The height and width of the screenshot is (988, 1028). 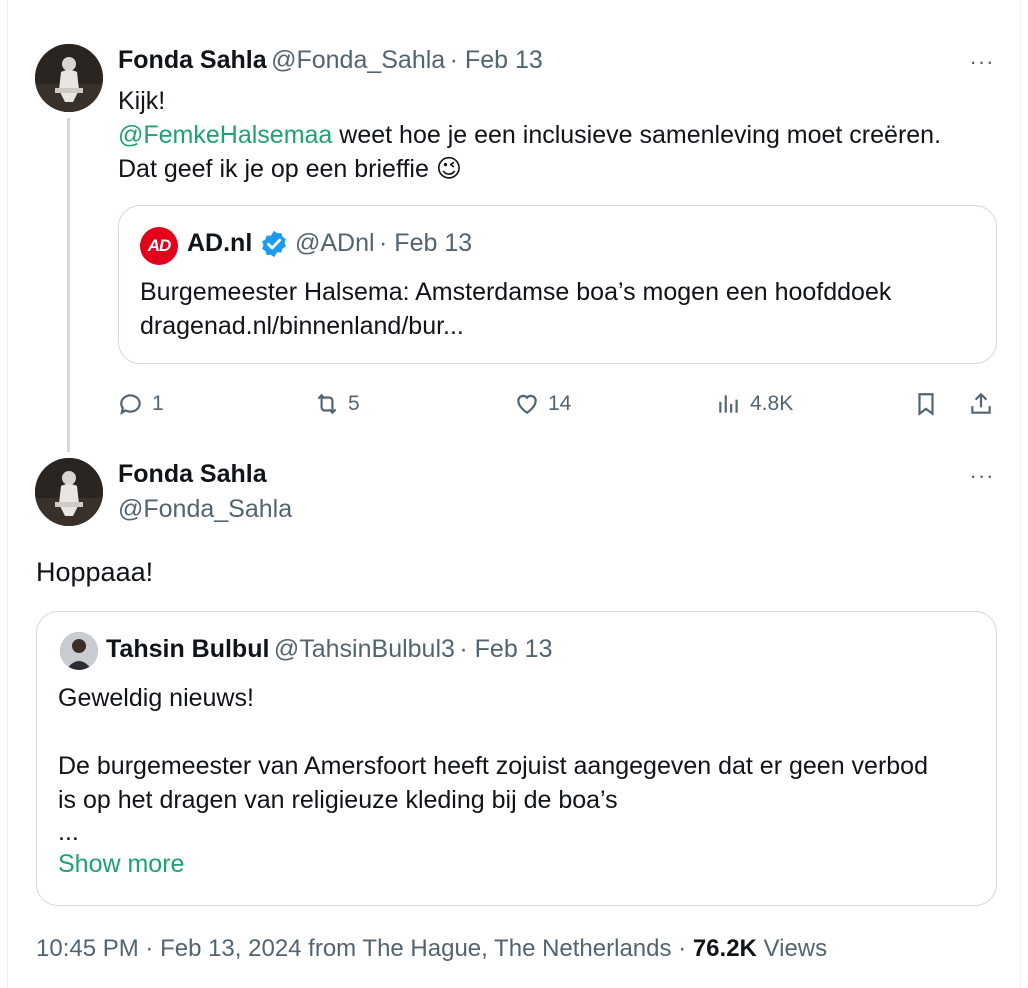 I want to click on verified-badge-icon, so click(x=274, y=244).